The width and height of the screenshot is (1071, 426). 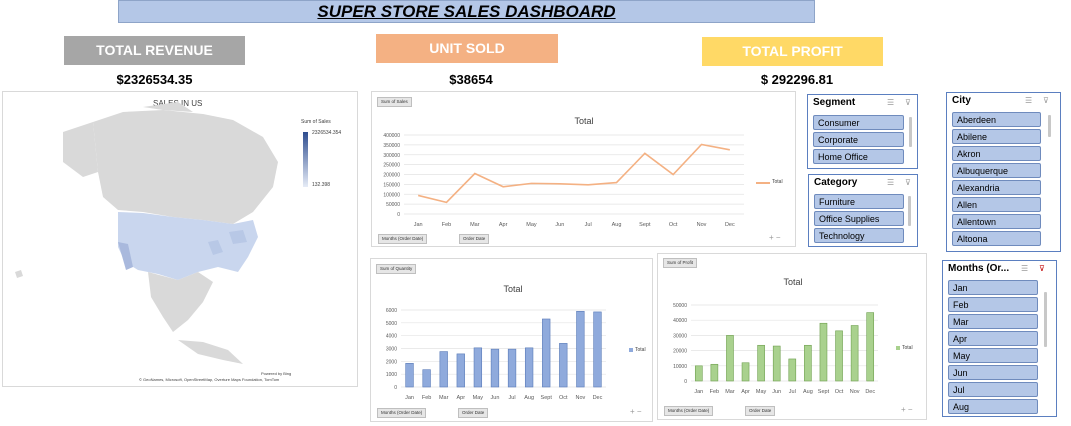 What do you see at coordinates (391, 375) in the screenshot?
I see `y-tick-label: 1000` at bounding box center [391, 375].